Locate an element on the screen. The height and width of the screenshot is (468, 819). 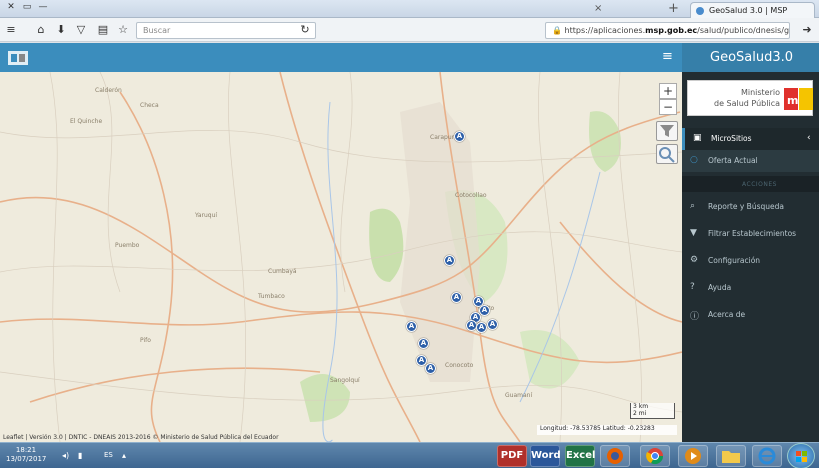
menu-icon: ≡ is located at coordinates (11, 30).